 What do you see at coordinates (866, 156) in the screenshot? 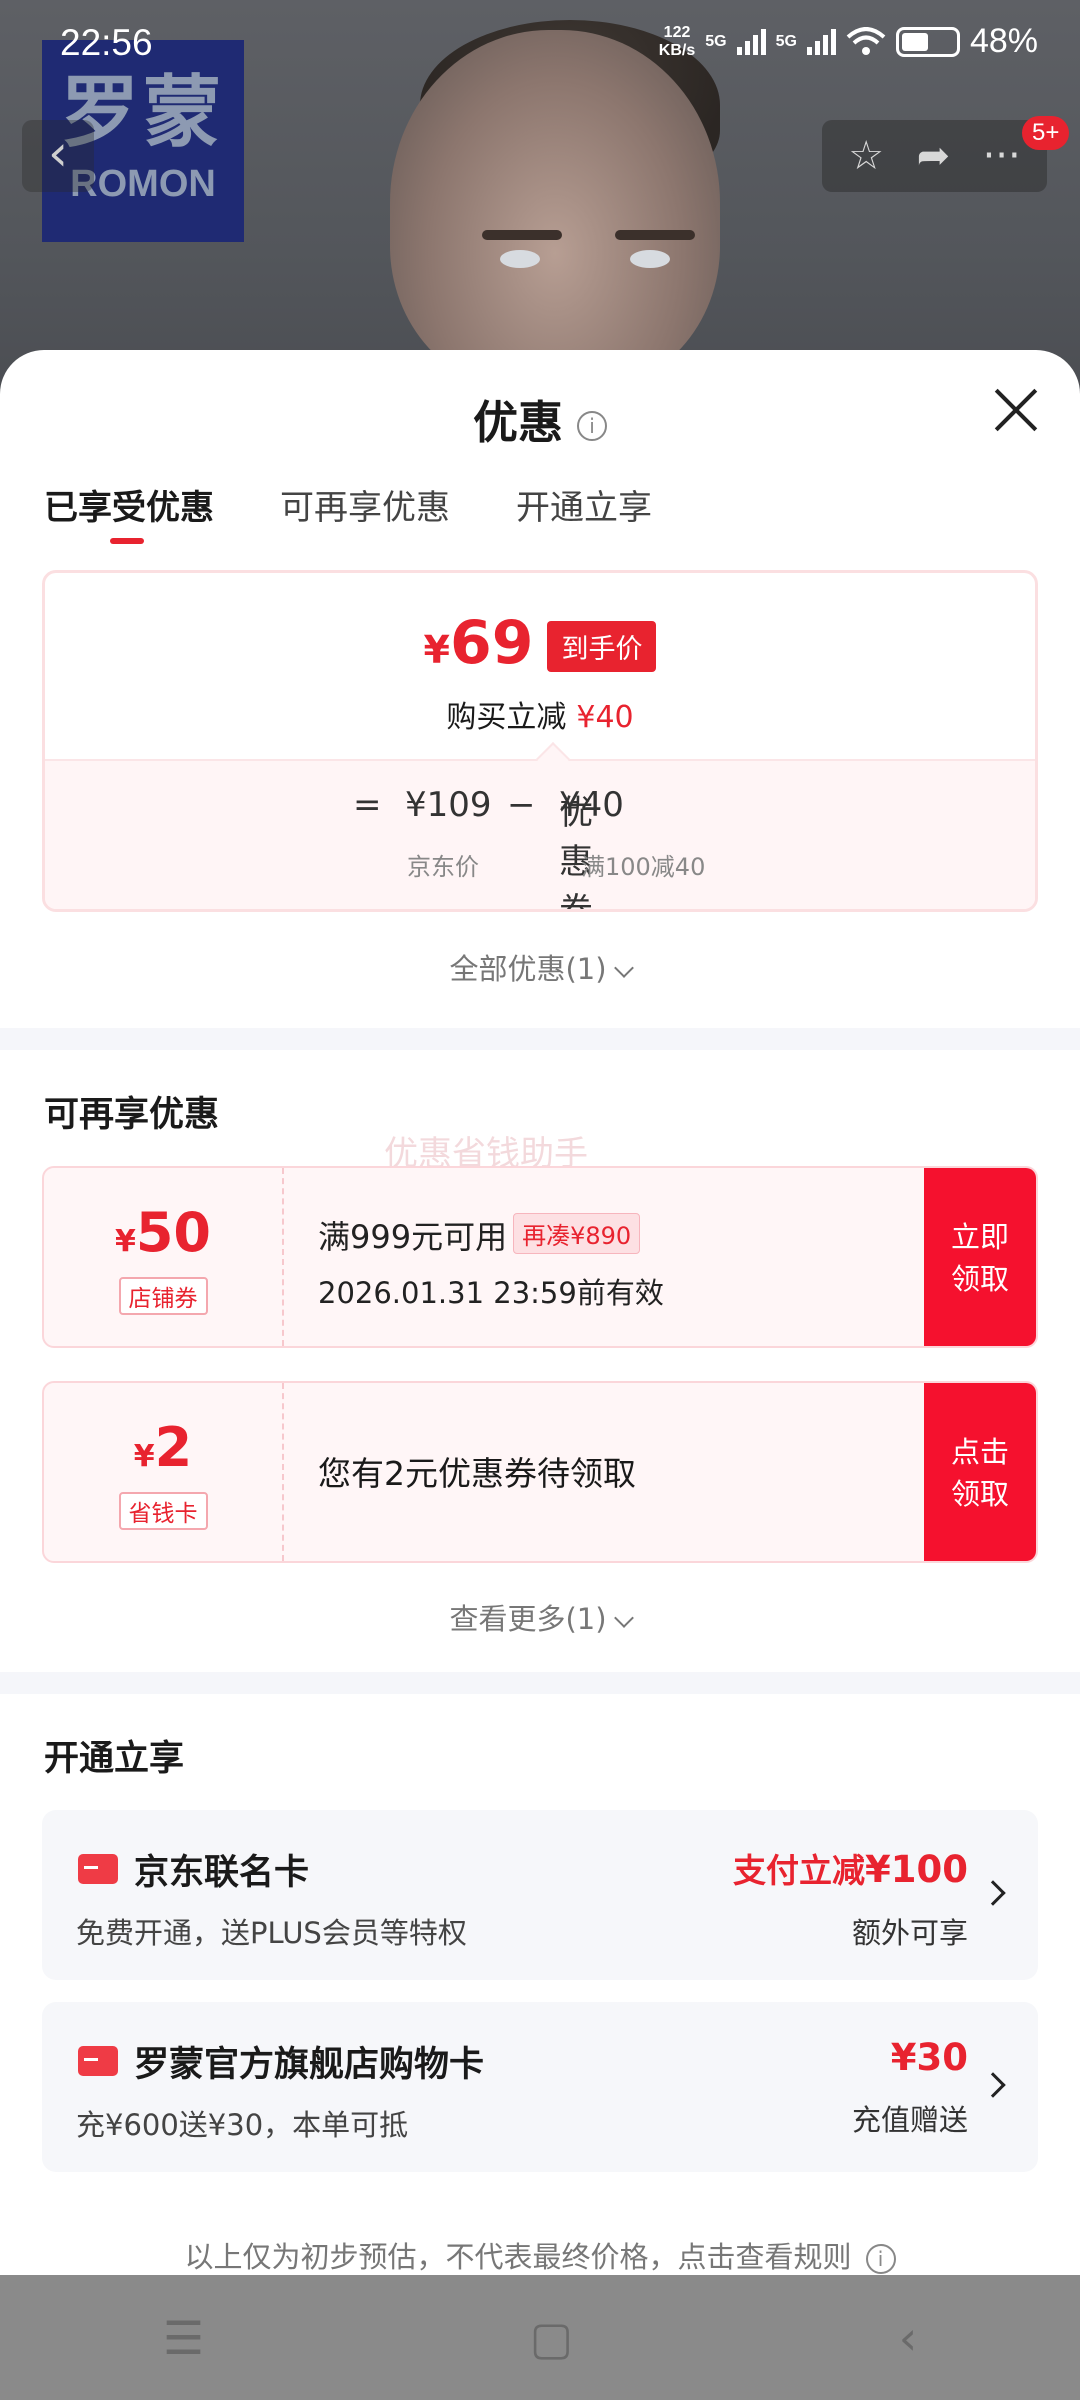
I see `star-icon: ☆` at bounding box center [866, 156].